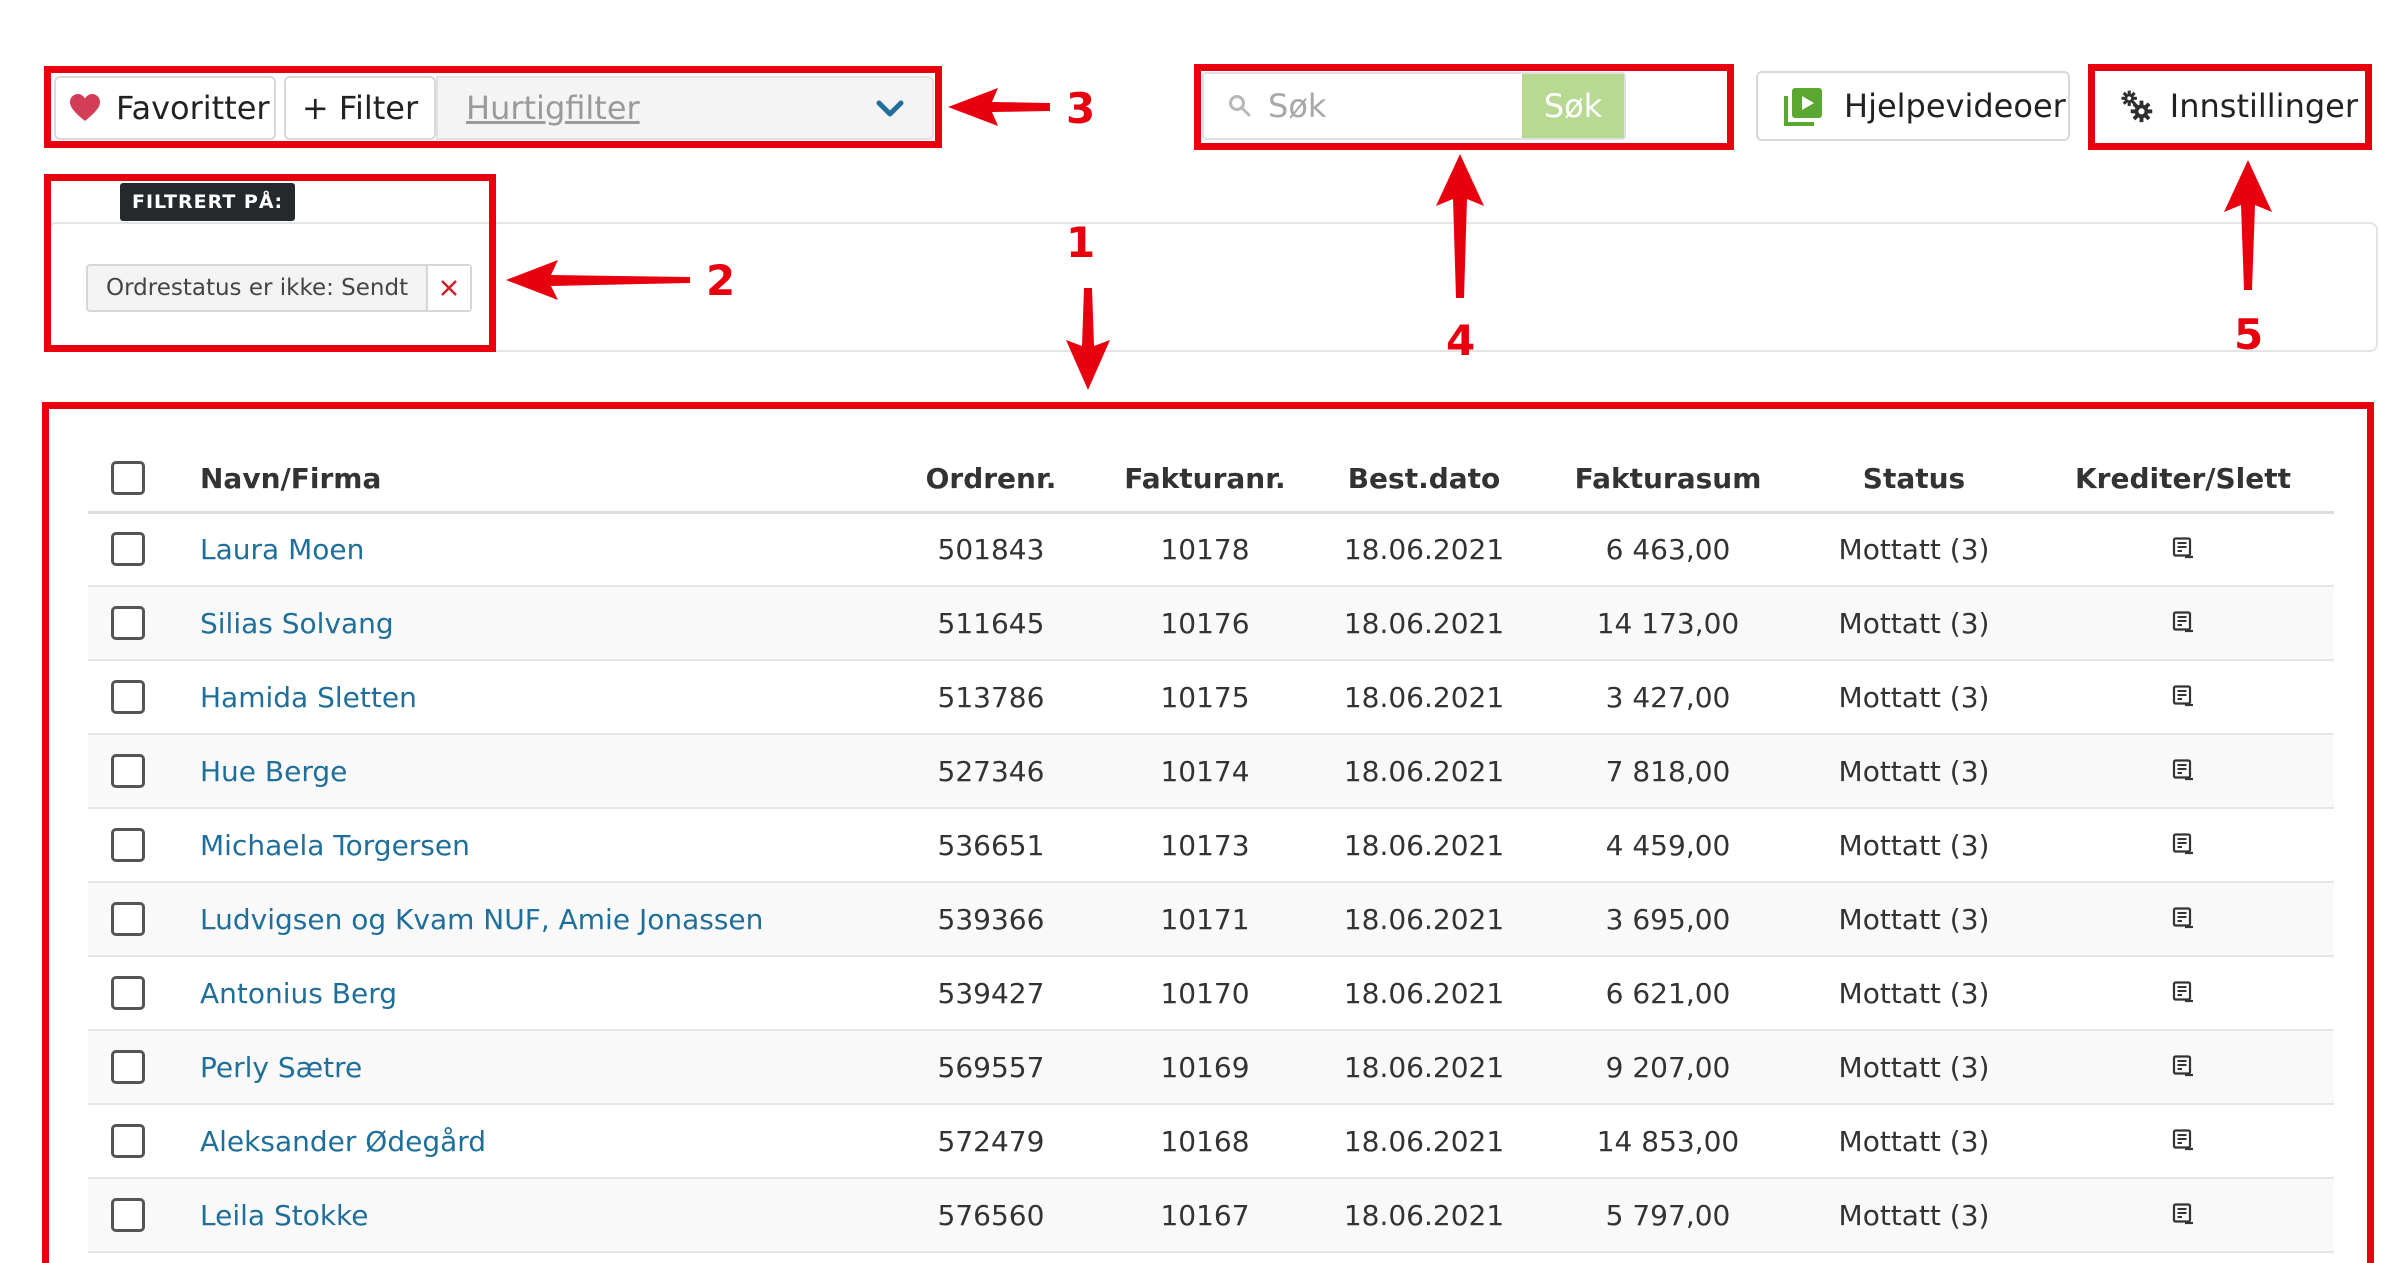  What do you see at coordinates (1461, 340) in the screenshot?
I see `annotation-number-4: 4` at bounding box center [1461, 340].